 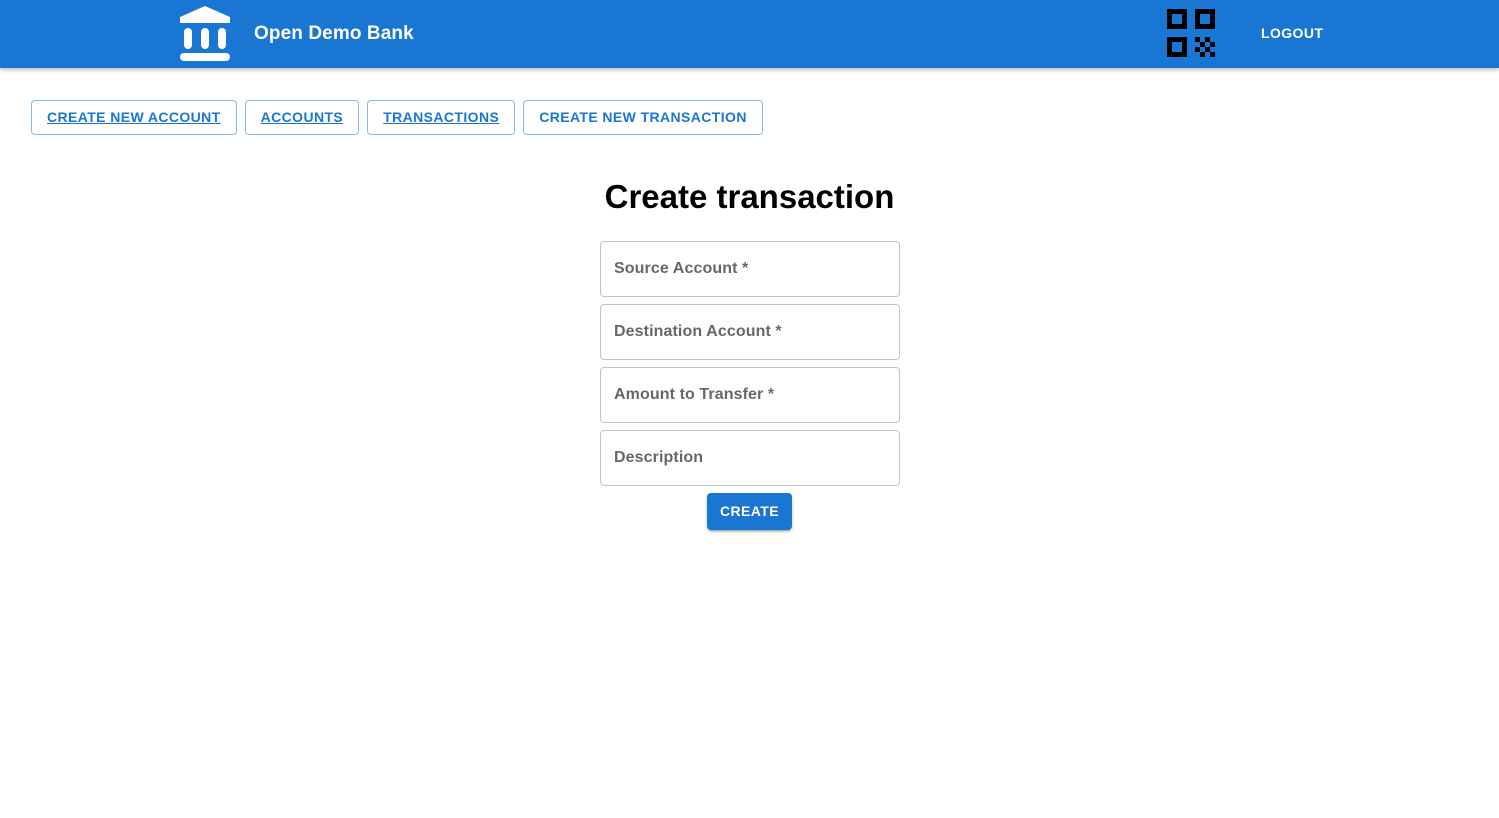 I want to click on source-account-label: Source Account *, so click(x=681, y=268).